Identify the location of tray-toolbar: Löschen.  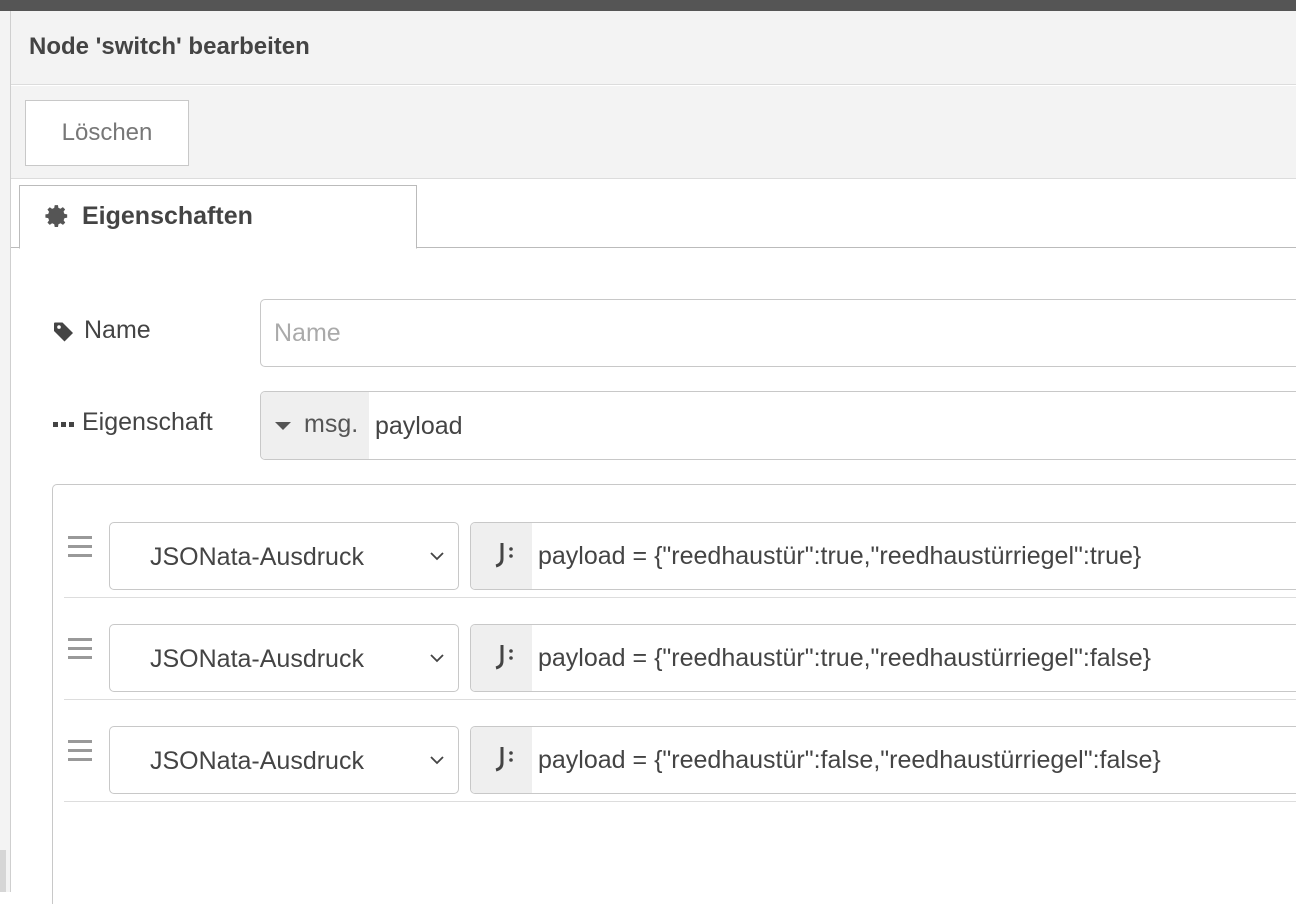
(653, 132).